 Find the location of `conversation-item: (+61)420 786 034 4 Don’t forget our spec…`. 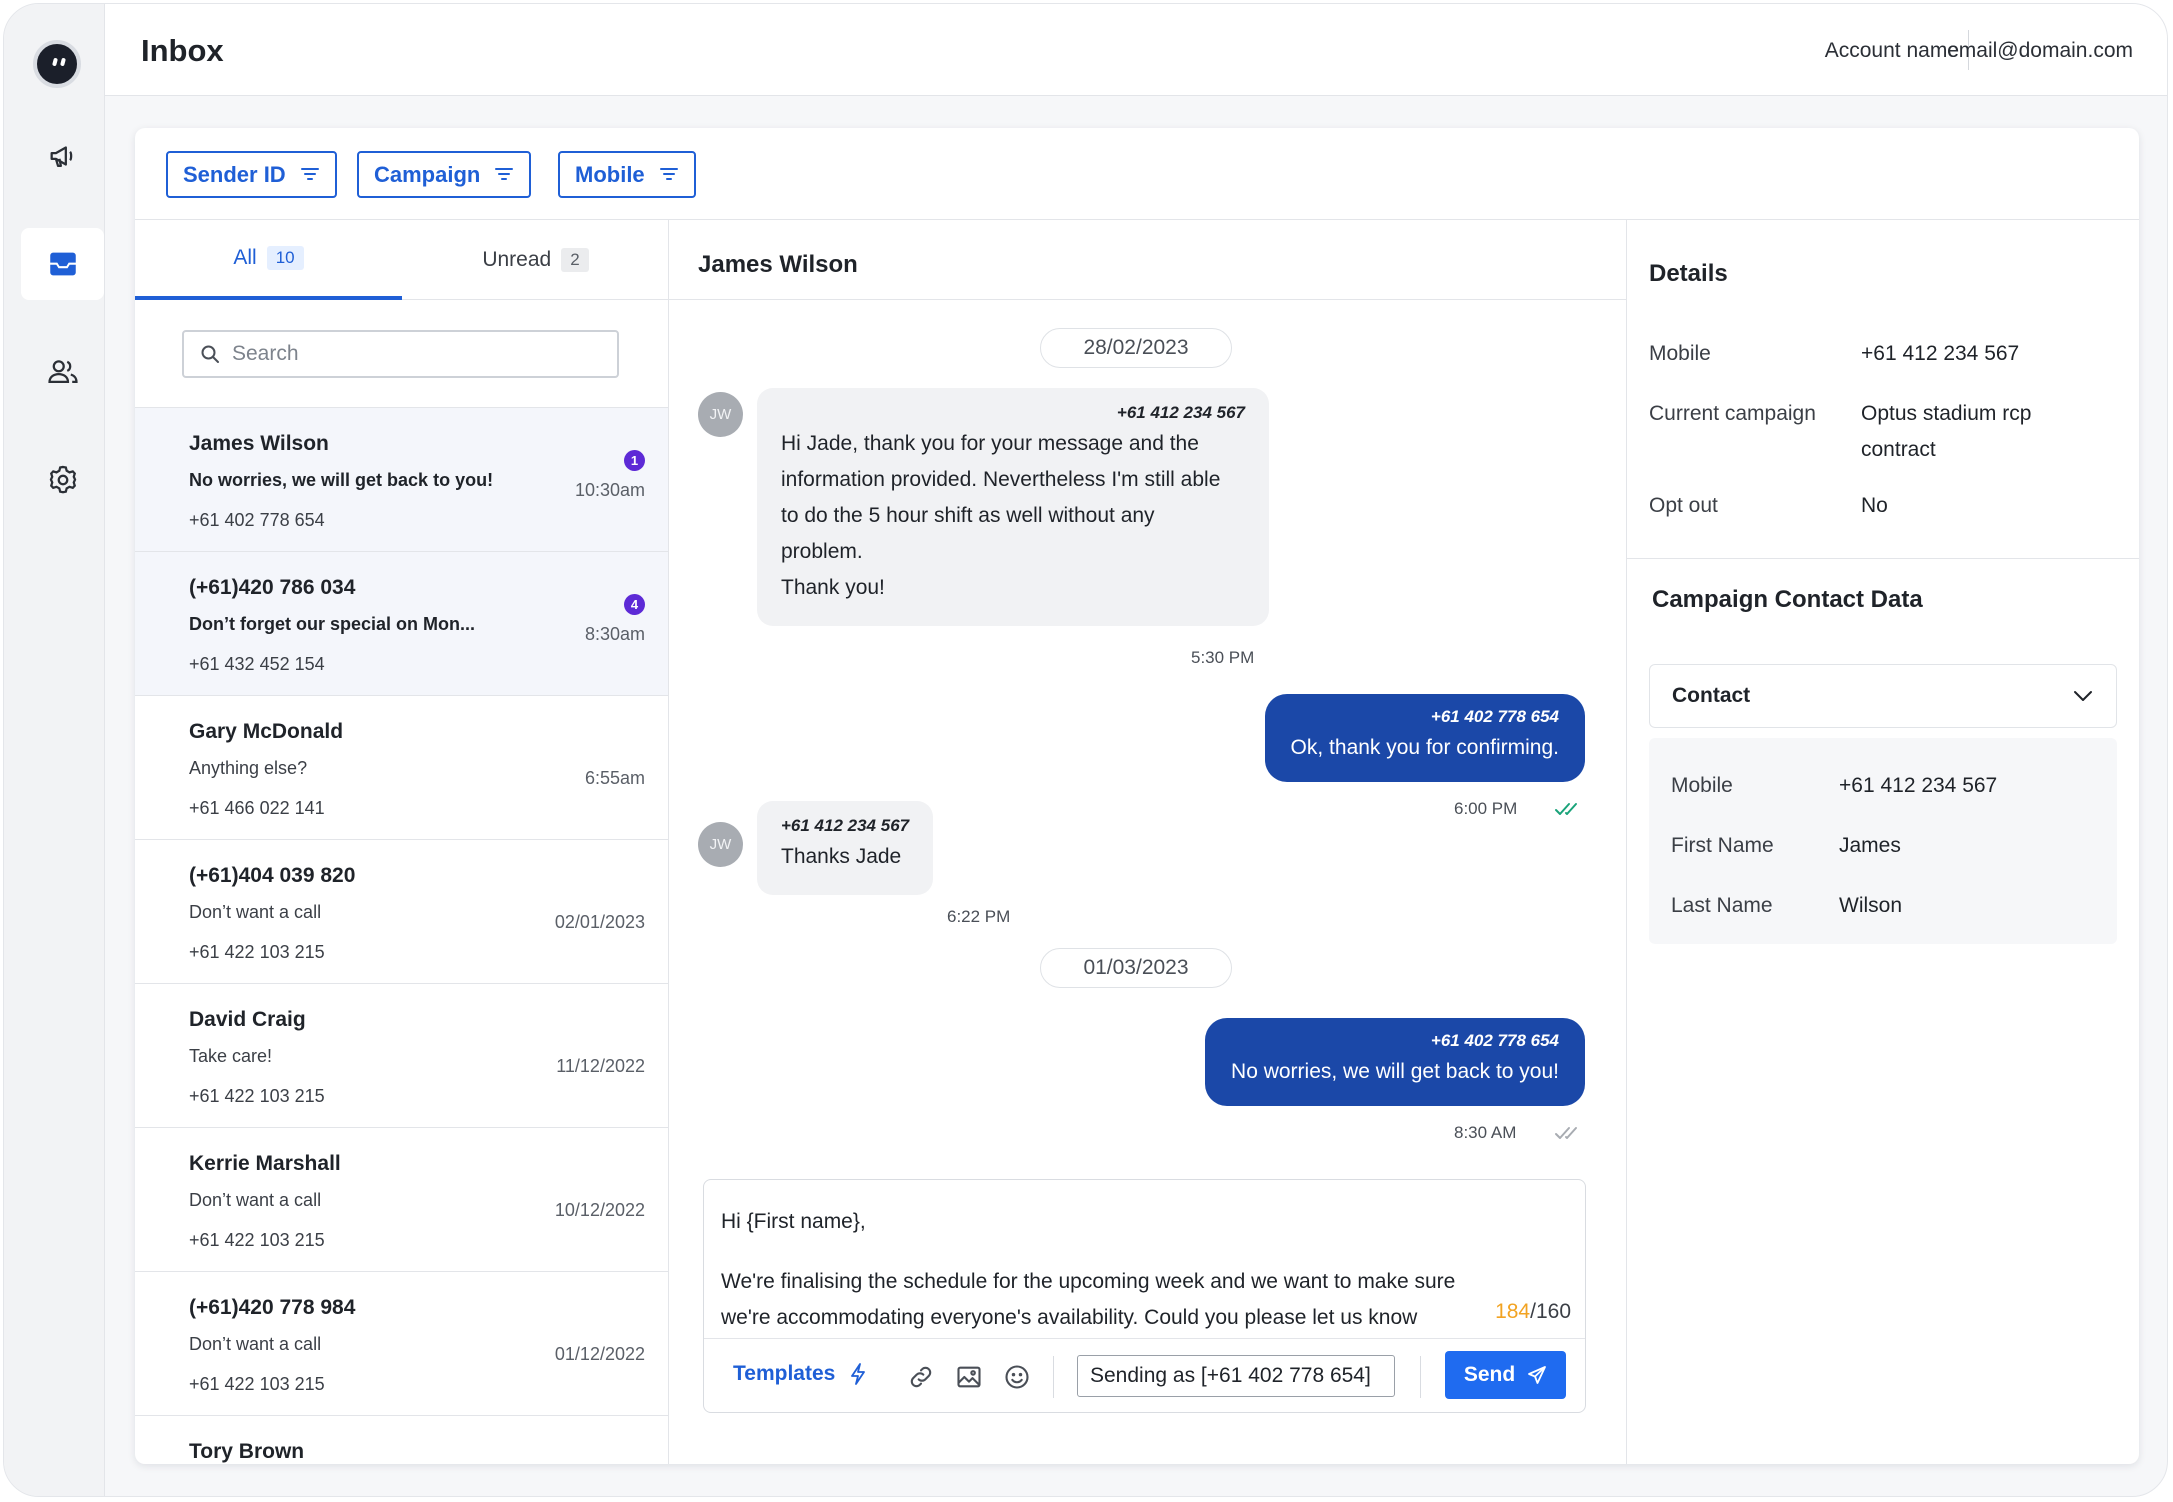

conversation-item: (+61)420 786 034 4 Don’t forget our spec… is located at coordinates (401, 623).